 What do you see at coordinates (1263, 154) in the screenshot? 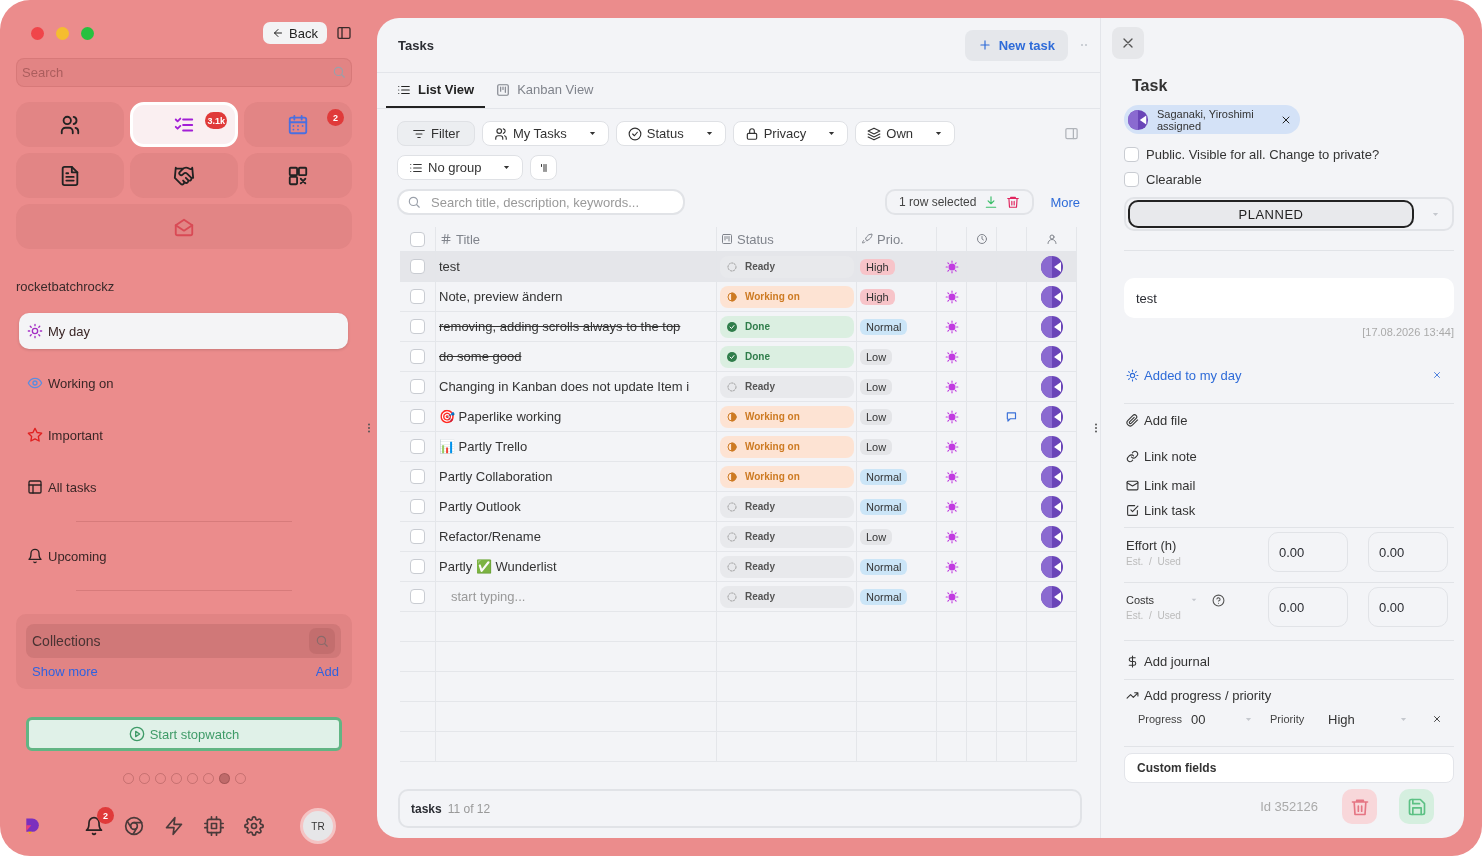
I see `checkbox-label: Public. Visible for all. Change to private?` at bounding box center [1263, 154].